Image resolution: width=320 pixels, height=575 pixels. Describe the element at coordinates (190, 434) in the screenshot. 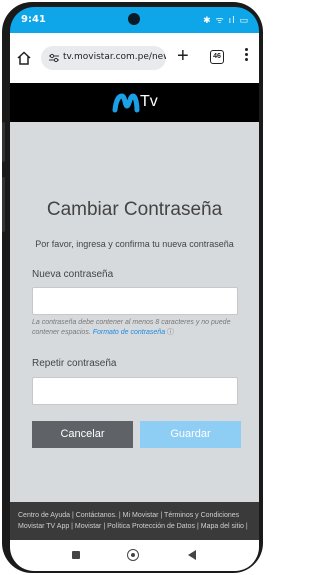

I see `save-button: Guardar` at that location.